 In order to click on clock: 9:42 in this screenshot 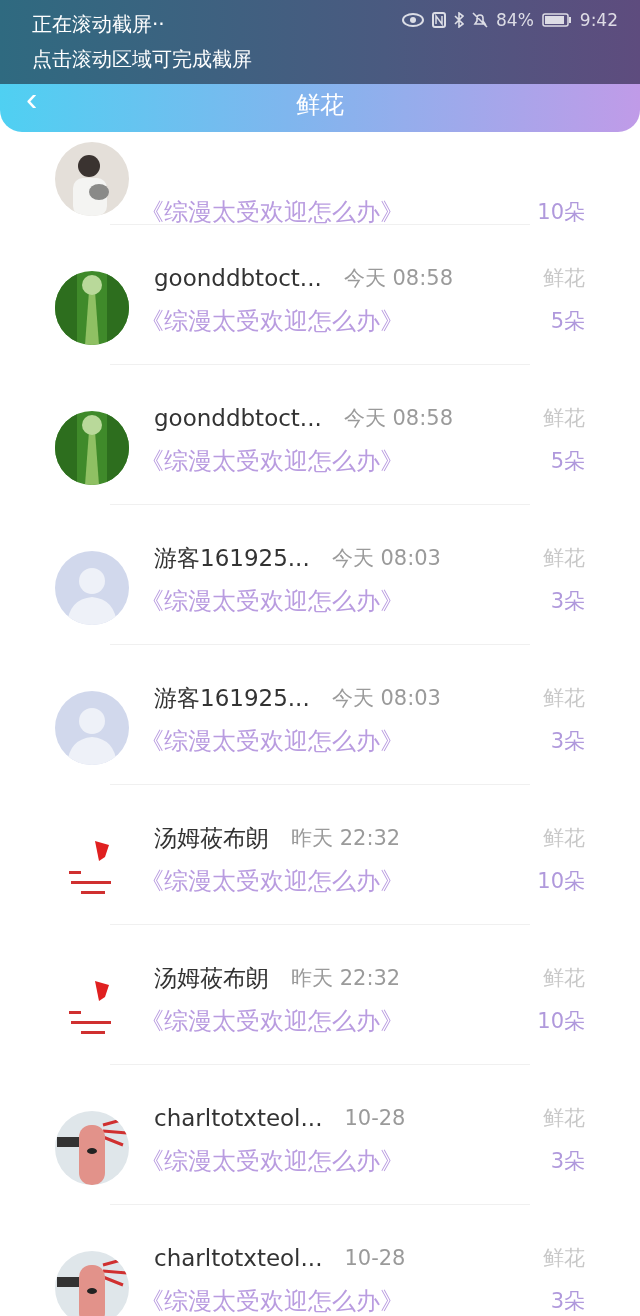, I will do `click(598, 20)`.